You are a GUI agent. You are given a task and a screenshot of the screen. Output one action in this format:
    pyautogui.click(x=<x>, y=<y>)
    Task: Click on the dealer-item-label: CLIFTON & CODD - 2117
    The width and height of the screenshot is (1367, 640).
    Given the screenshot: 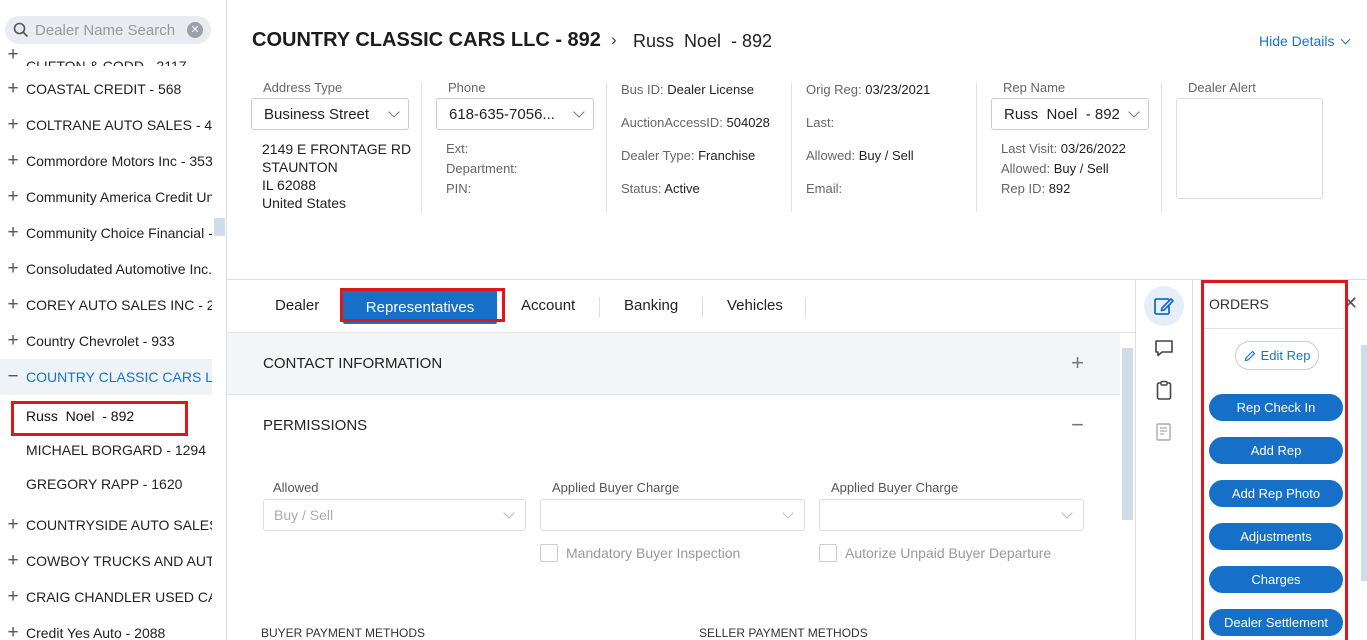 What is the action you would take?
    pyautogui.click(x=106, y=62)
    